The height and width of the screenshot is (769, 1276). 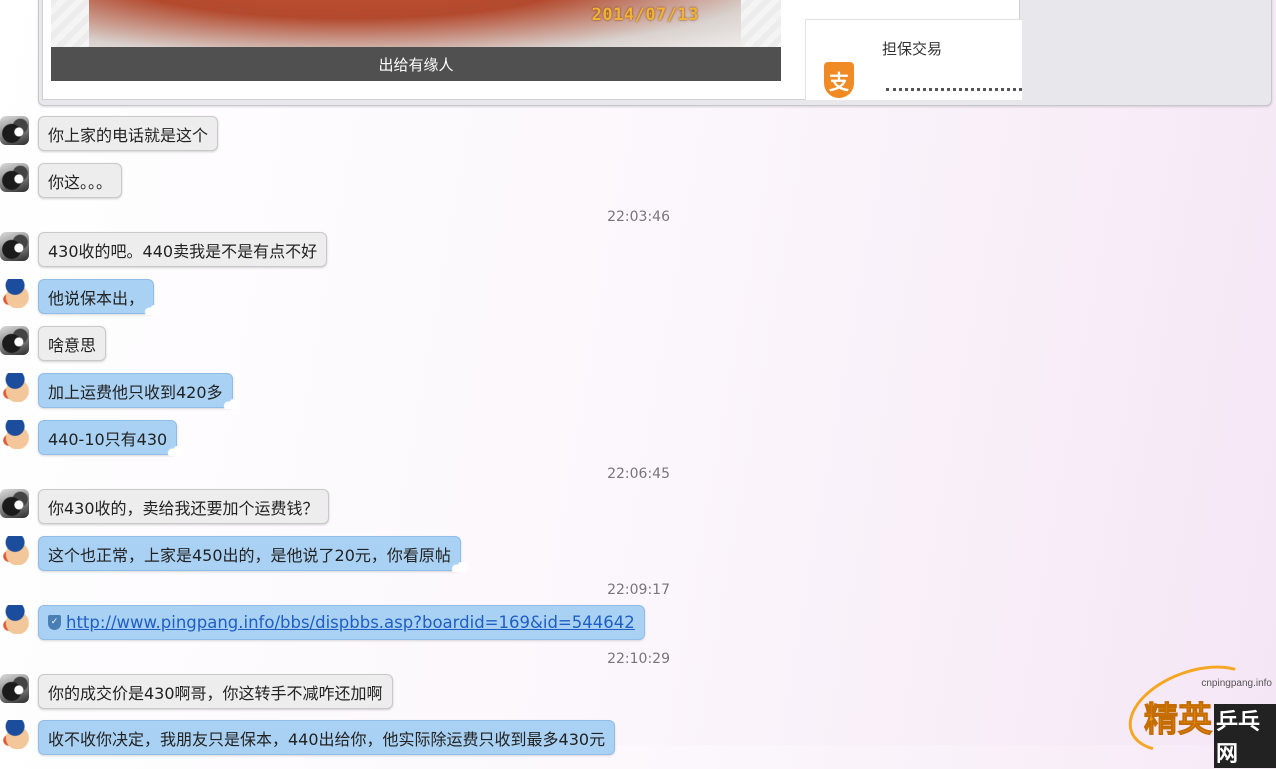 What do you see at coordinates (249, 555) in the screenshot?
I see `message-text: 这个也正常，上家是450出的，是他说了20元，你看原帖` at bounding box center [249, 555].